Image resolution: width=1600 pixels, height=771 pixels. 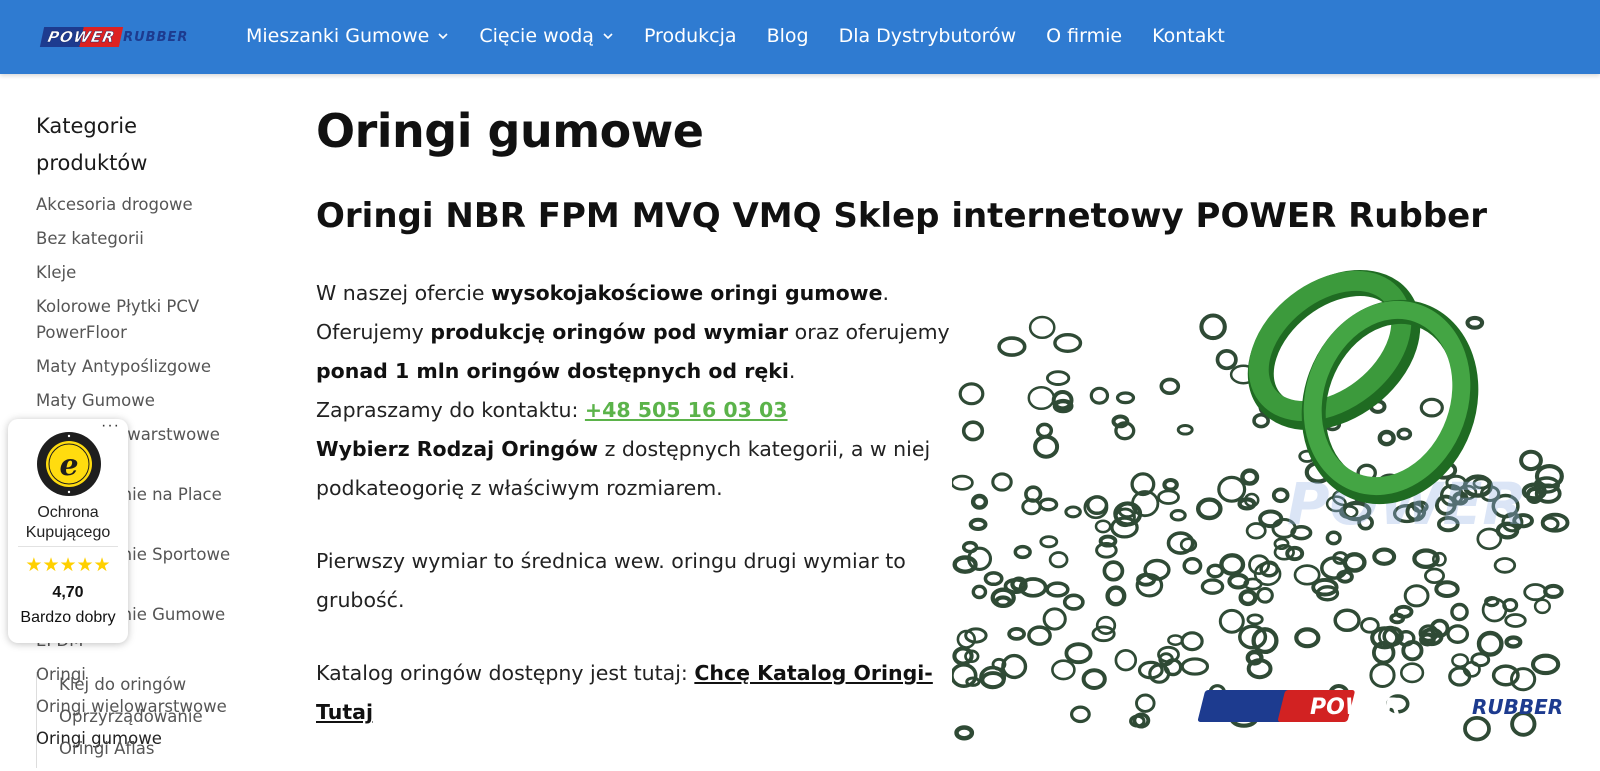 What do you see at coordinates (131, 717) in the screenshot?
I see `subcategory-item: Oprzyrządowanie` at bounding box center [131, 717].